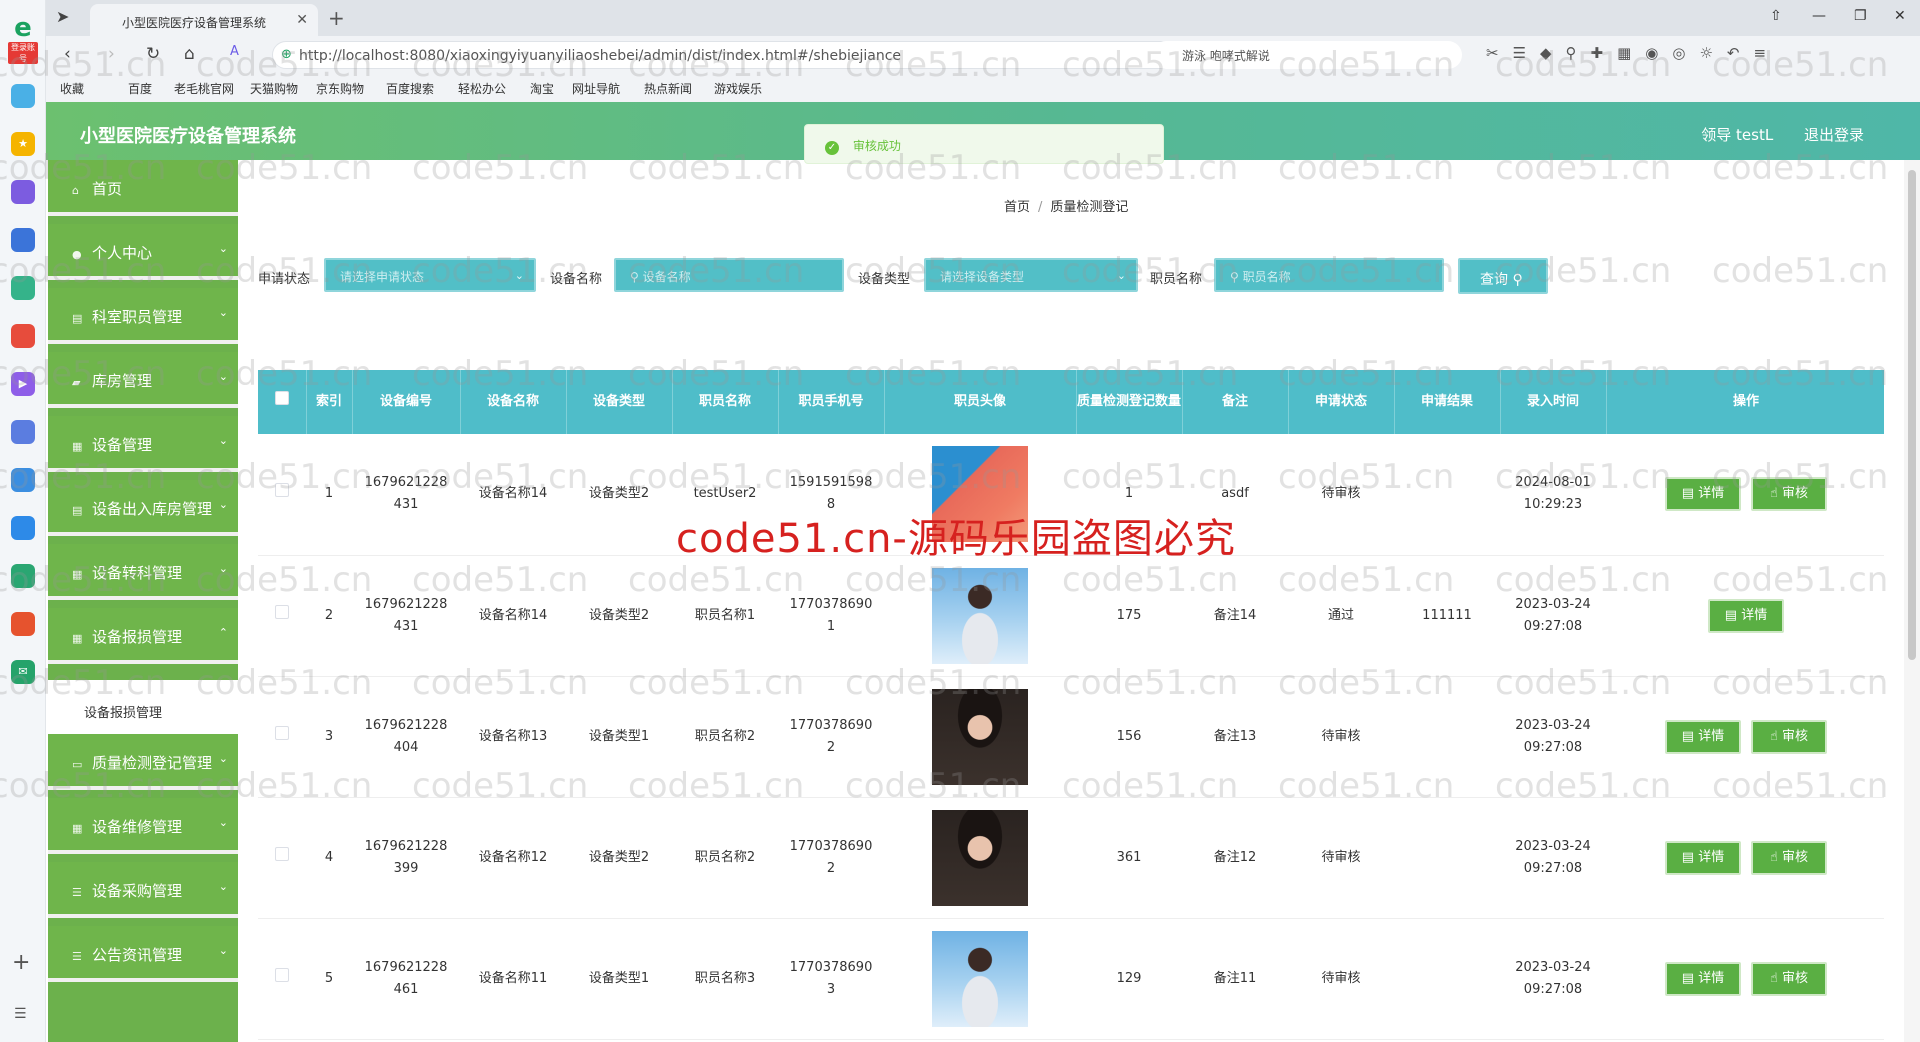 The width and height of the screenshot is (1920, 1042). Describe the element at coordinates (23, 96) in the screenshot. I see `rail-app-icon` at that location.